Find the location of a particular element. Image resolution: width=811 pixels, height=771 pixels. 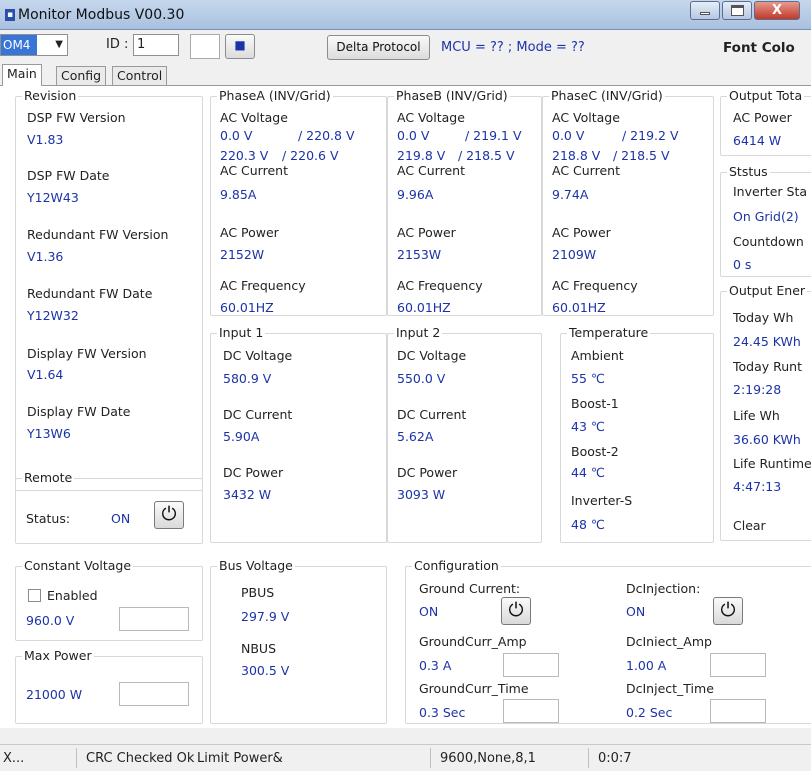

maximize-button is located at coordinates (737, 10).